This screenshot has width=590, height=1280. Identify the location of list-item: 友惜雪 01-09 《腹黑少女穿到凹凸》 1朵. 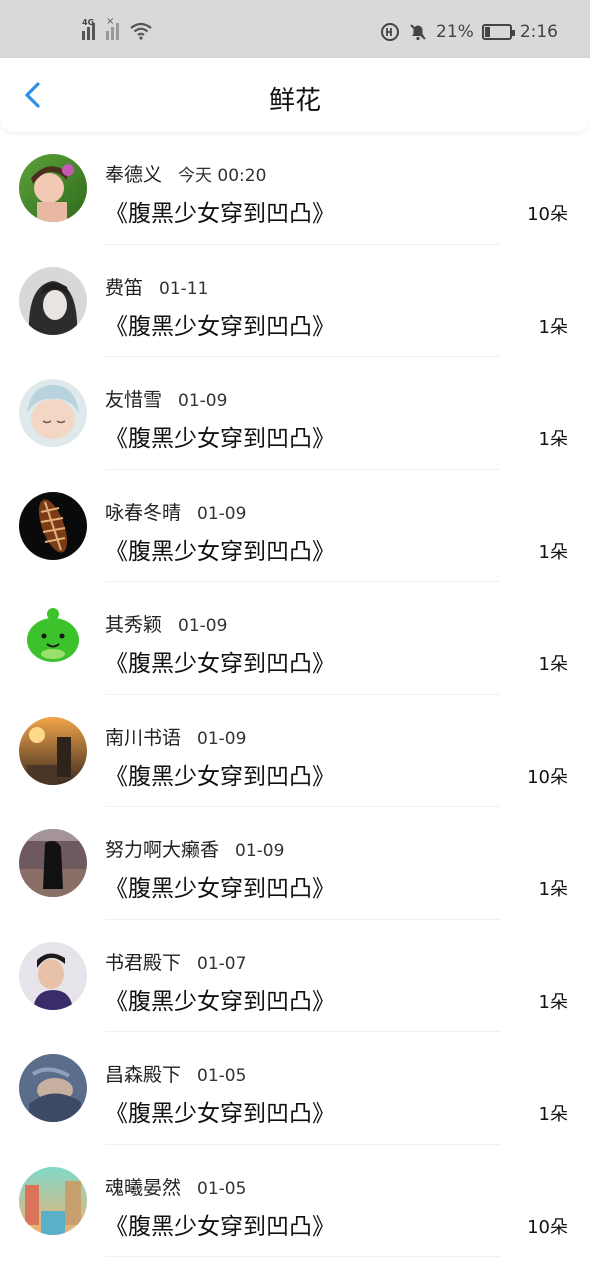
(295, 413).